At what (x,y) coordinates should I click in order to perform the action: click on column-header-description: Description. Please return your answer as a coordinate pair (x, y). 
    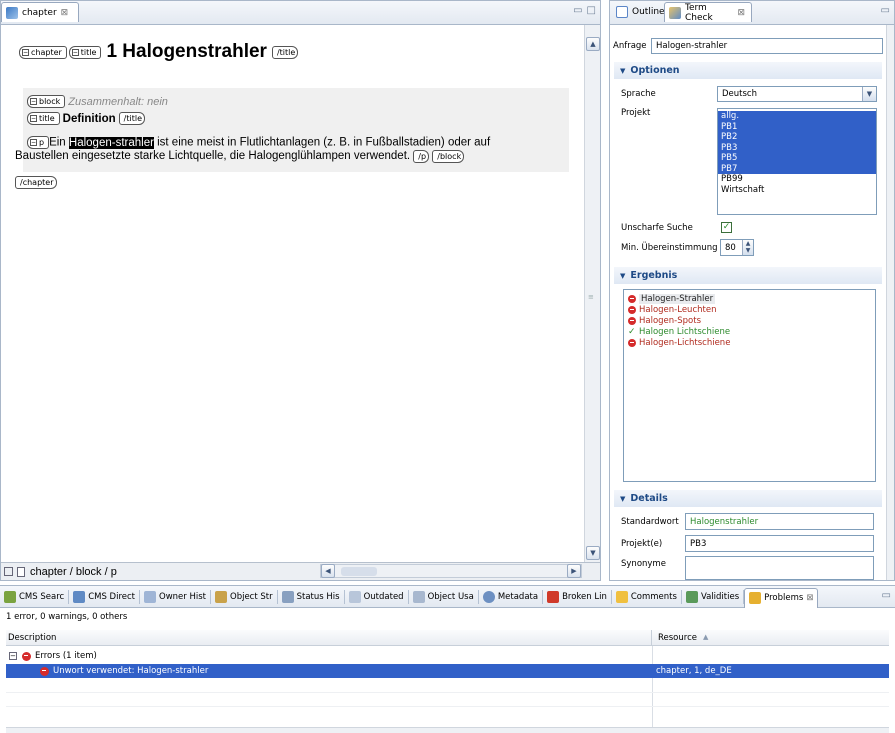
    Looking at the image, I should click on (329, 637).